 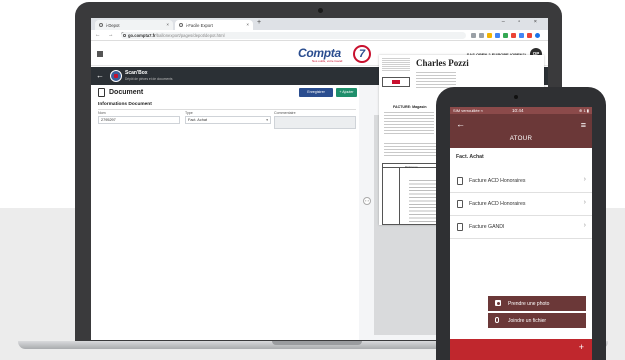 What do you see at coordinates (396, 82) in the screenshot?
I see `invoice-stamp` at bounding box center [396, 82].